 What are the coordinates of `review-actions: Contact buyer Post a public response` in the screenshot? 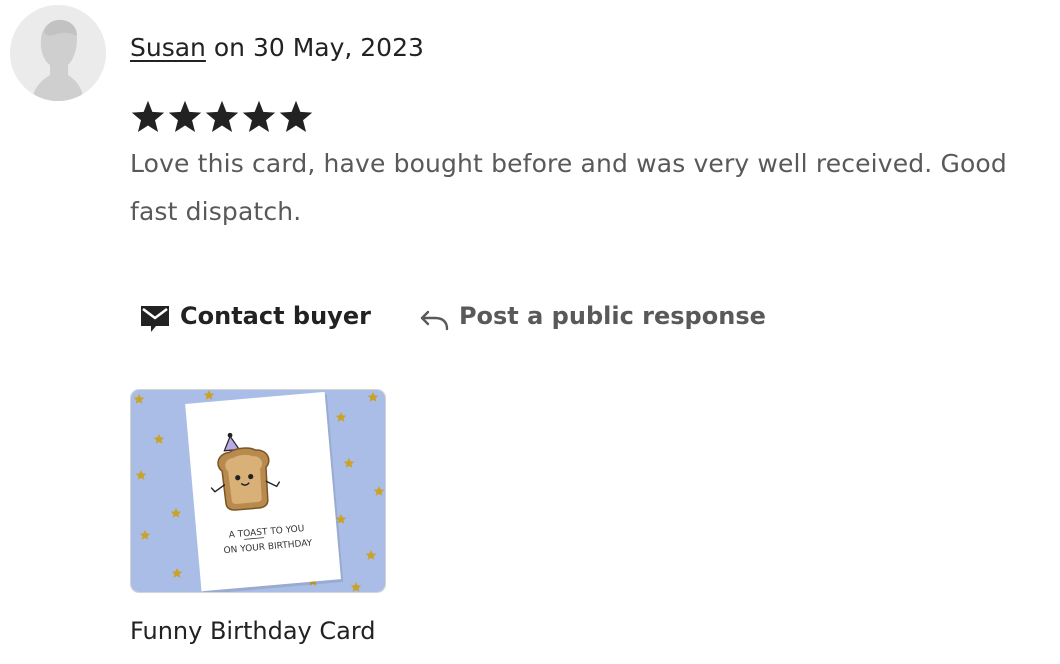 It's located at (453, 316).